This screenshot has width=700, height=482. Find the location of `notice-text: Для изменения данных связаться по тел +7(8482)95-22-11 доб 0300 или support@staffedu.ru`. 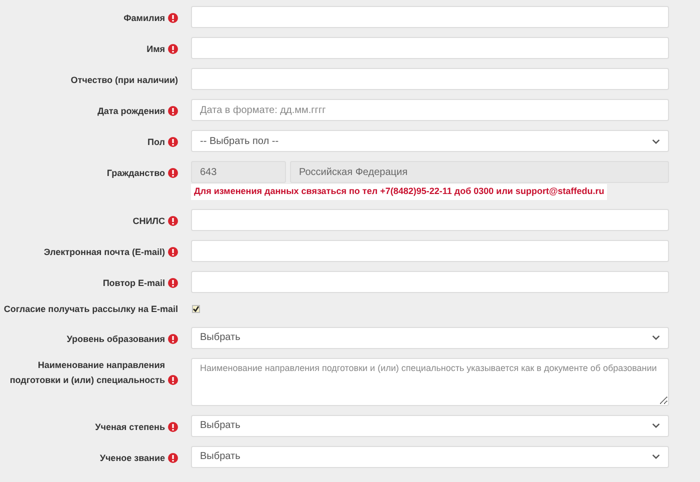

notice-text: Для изменения данных связаться по тел +7(8482)95-22-11 доб 0300 или support@staffedu.ru is located at coordinates (399, 192).